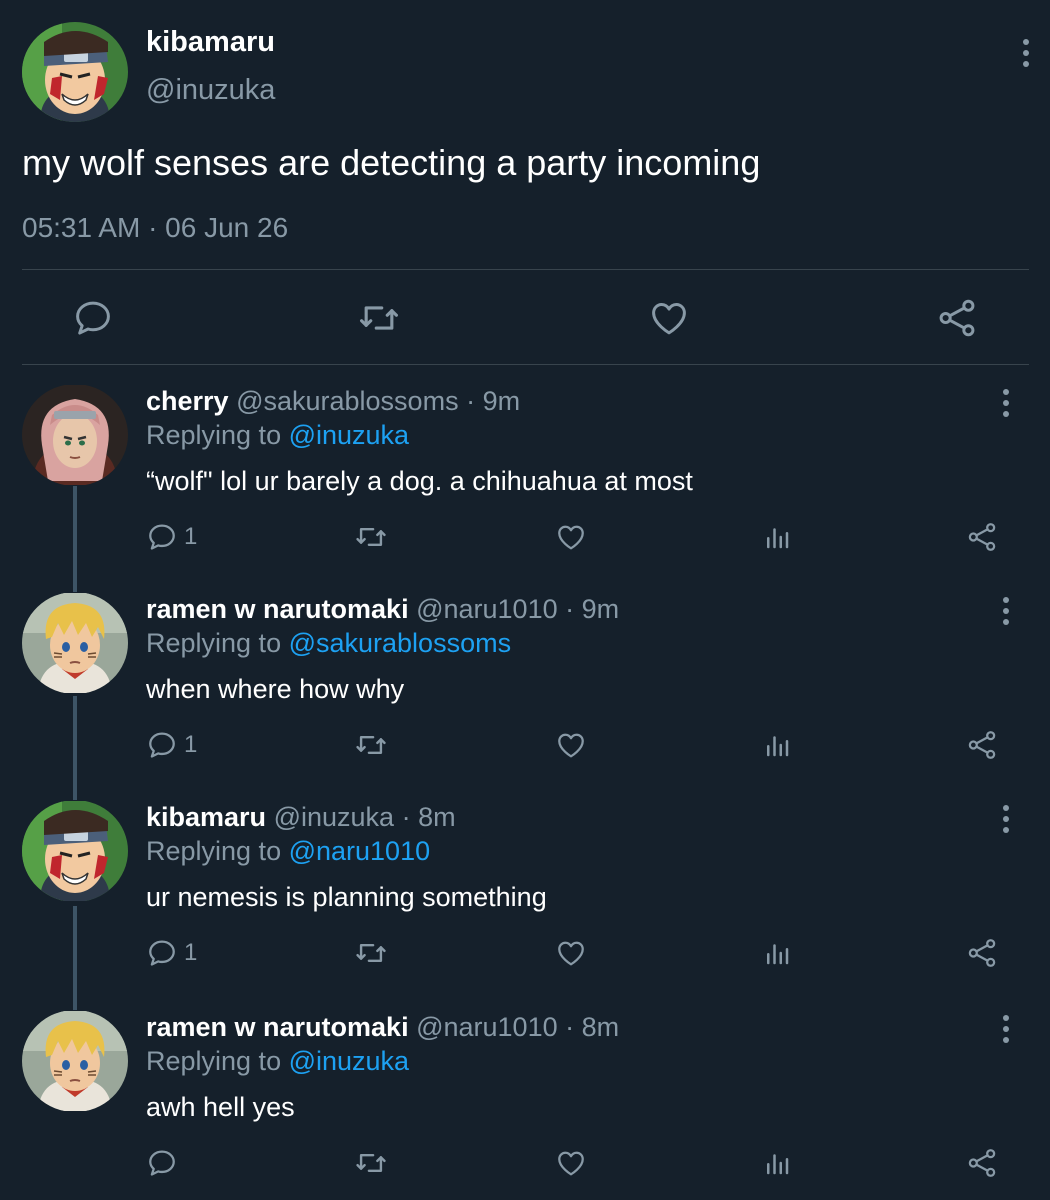  What do you see at coordinates (220, 1107) in the screenshot?
I see `reply-text: awh hell yes` at bounding box center [220, 1107].